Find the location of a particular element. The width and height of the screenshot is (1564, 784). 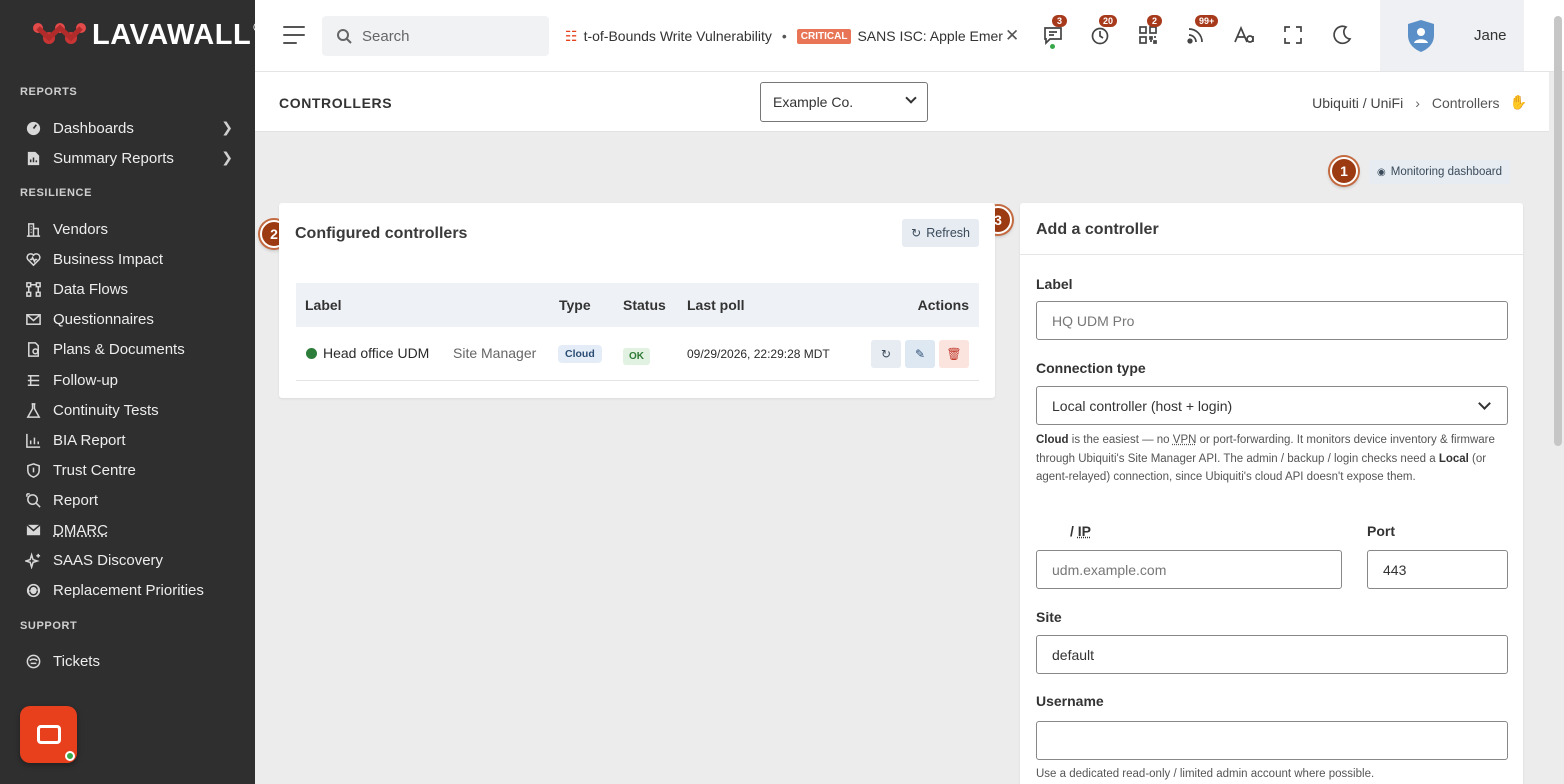

font-size-icon is located at coordinates (1244, 35).